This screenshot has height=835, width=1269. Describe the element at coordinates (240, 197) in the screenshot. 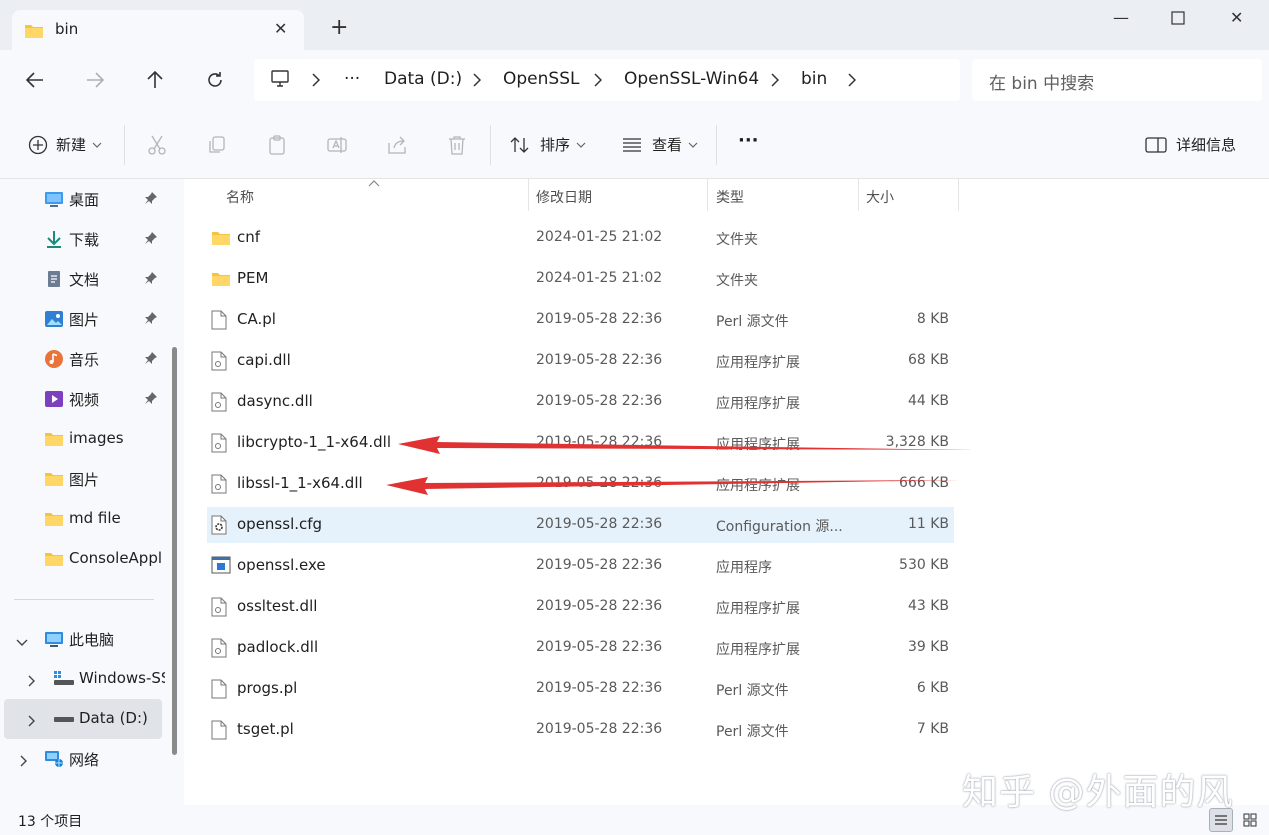

I see `column-header-name: 名称` at that location.